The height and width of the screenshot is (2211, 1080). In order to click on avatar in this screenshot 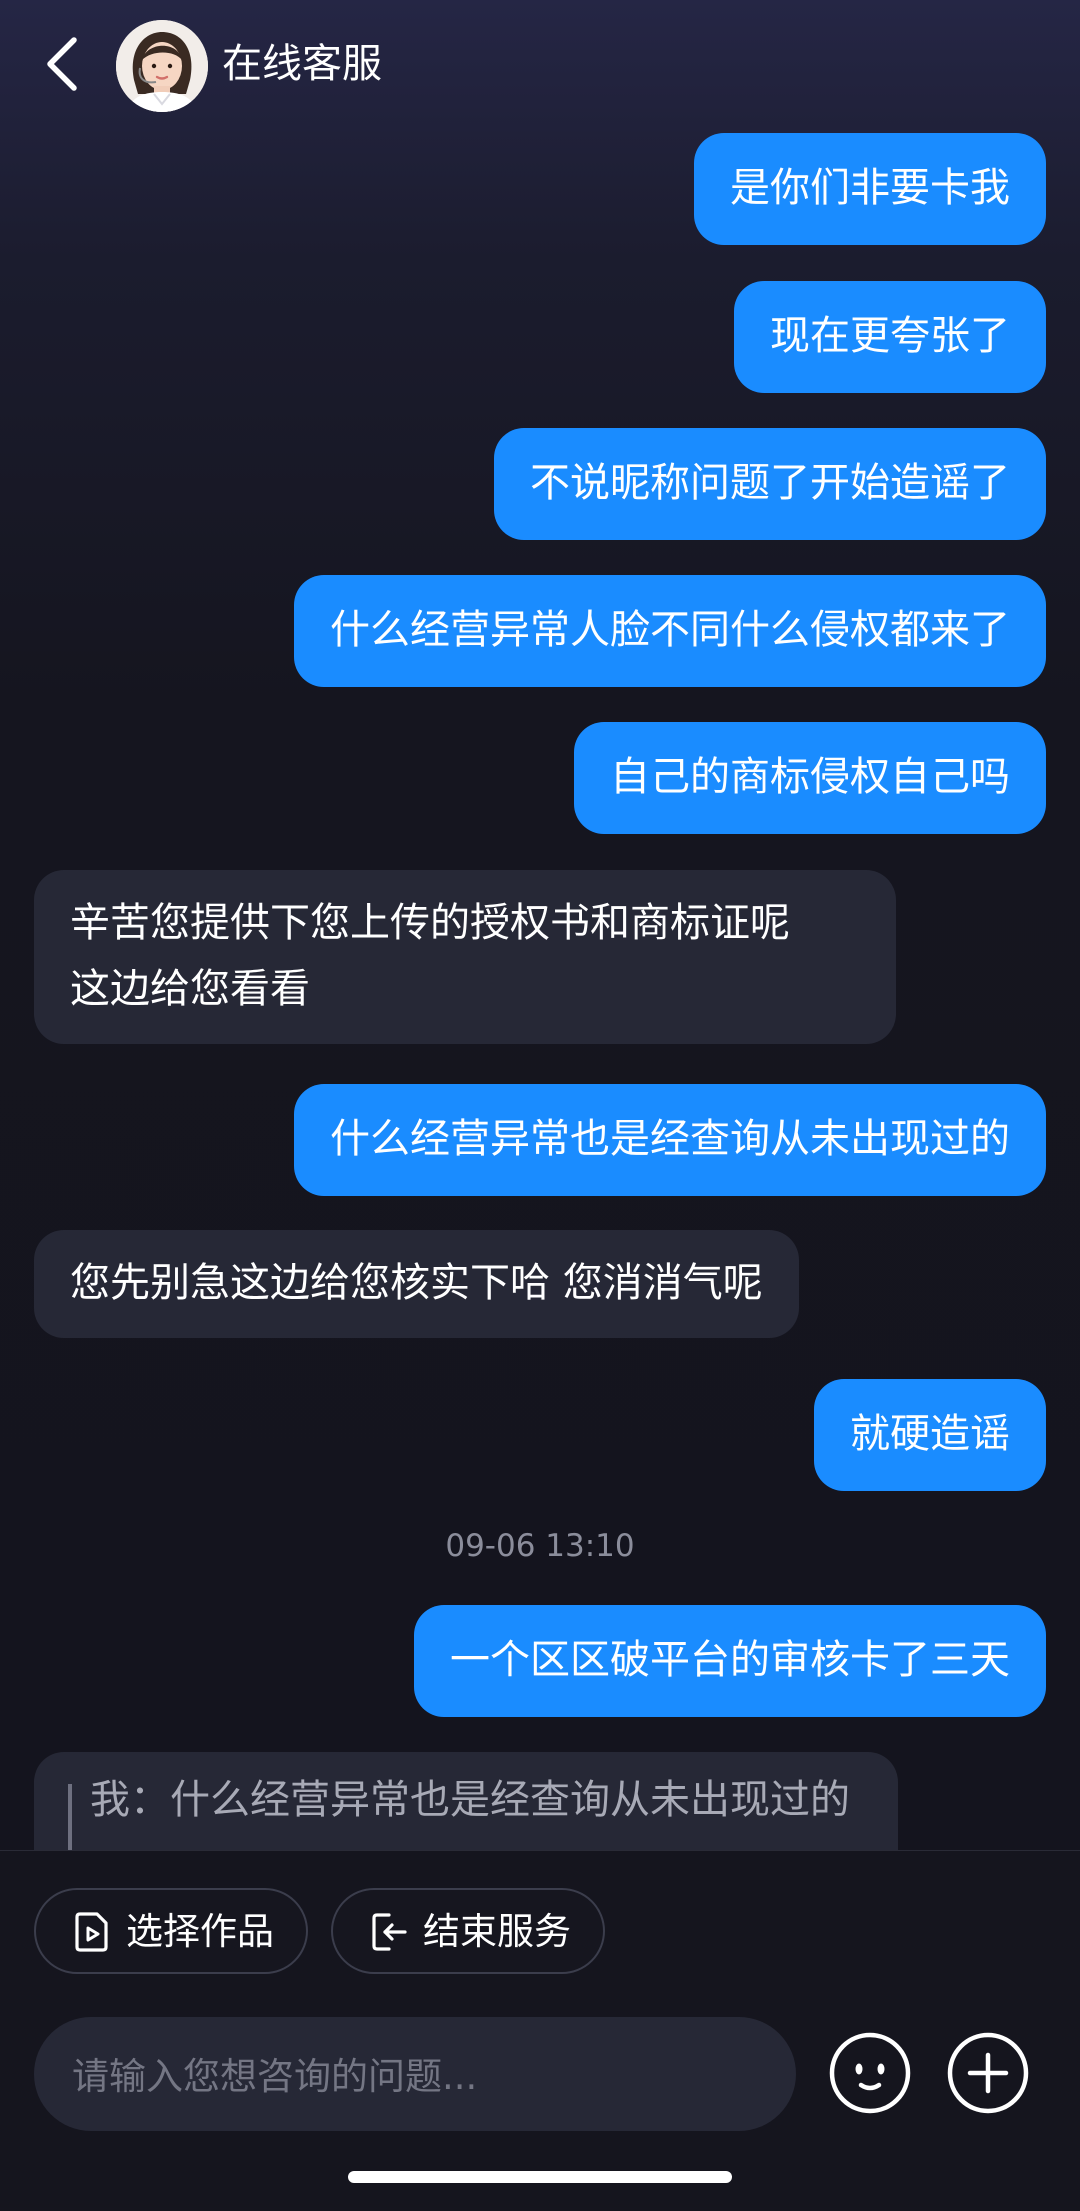, I will do `click(162, 66)`.